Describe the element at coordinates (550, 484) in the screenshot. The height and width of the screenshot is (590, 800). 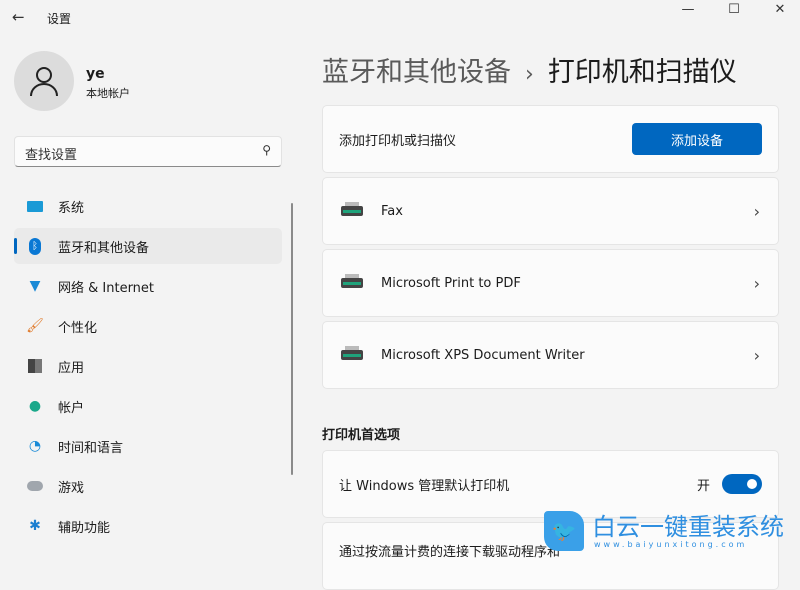
I see `default-printer-setting: 让 Windows 管理默认打印机 开` at that location.